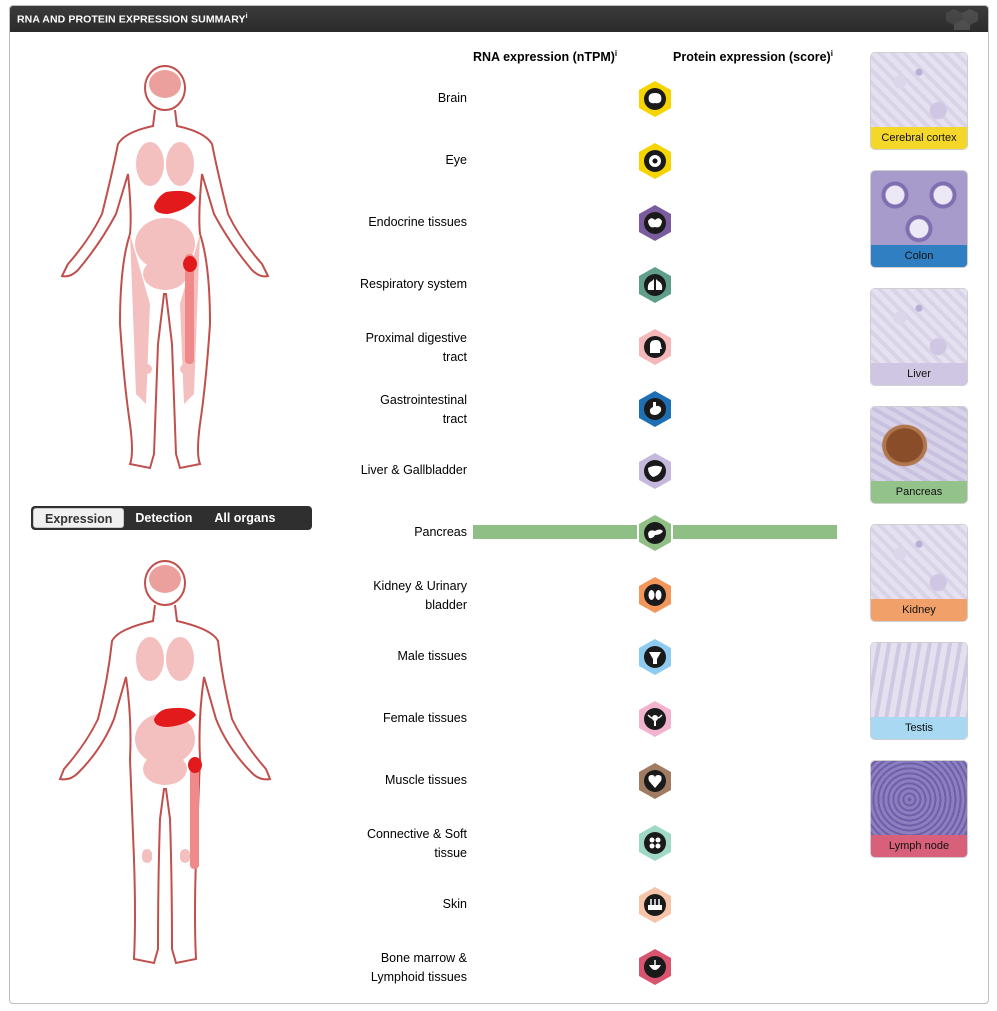 The height and width of the screenshot is (1011, 997). Describe the element at coordinates (367, 98) in the screenshot. I see `tissue-label: Brain` at that location.